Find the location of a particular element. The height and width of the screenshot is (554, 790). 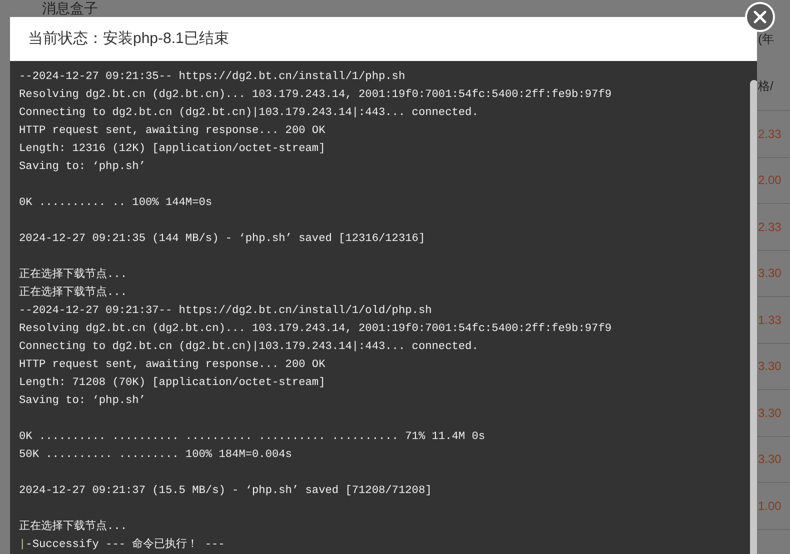

log-line: -Successify --- 命令已执行！ --- is located at coordinates (125, 545).